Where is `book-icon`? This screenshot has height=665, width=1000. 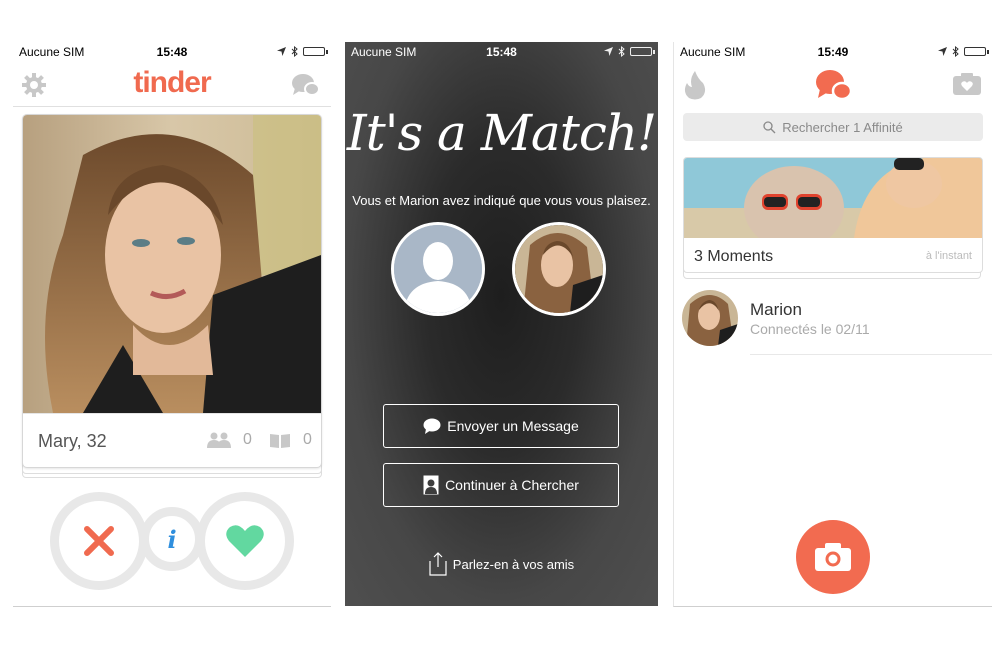 book-icon is located at coordinates (280, 441).